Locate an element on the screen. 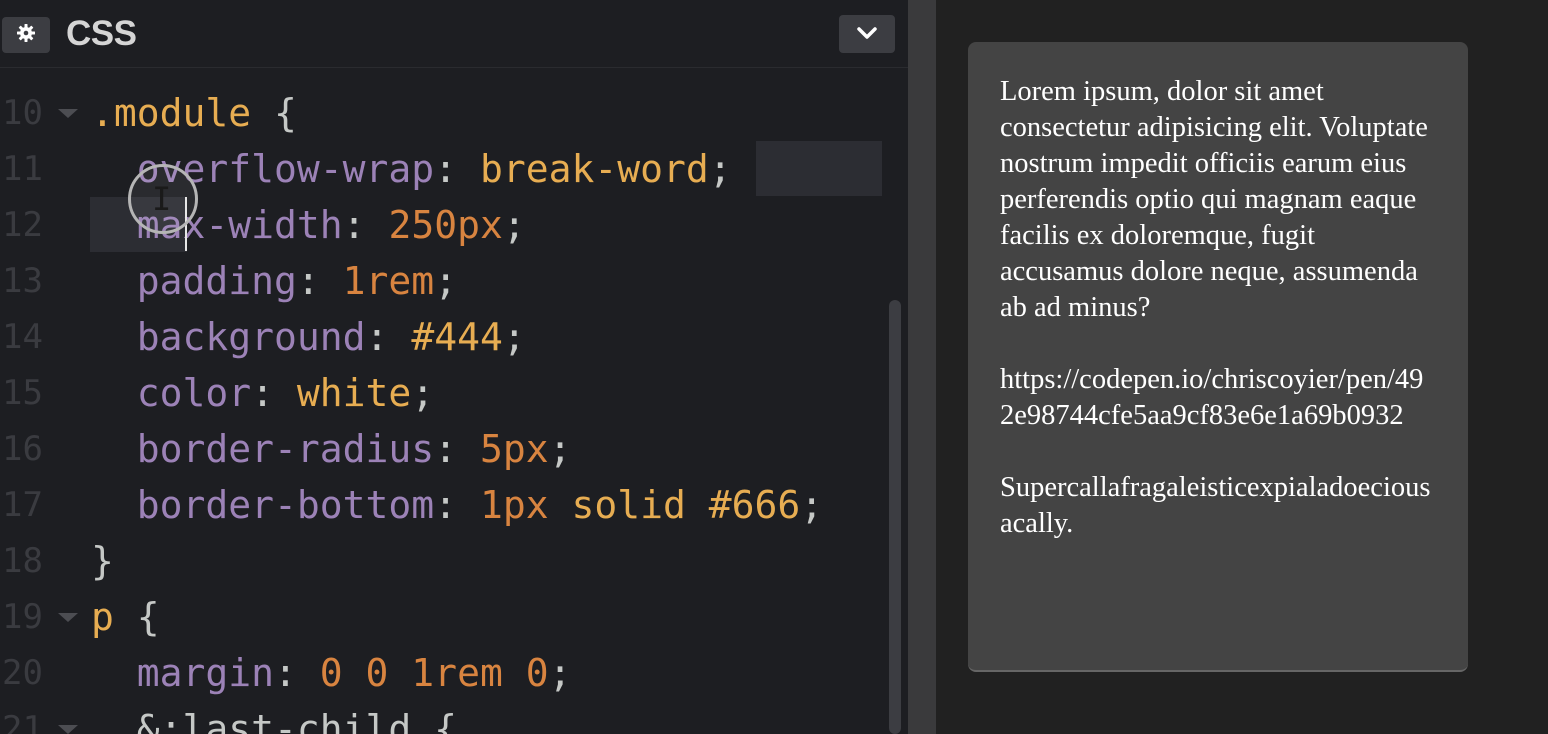 This screenshot has height=734, width=1548. line-number: 13 is located at coordinates (22, 281).